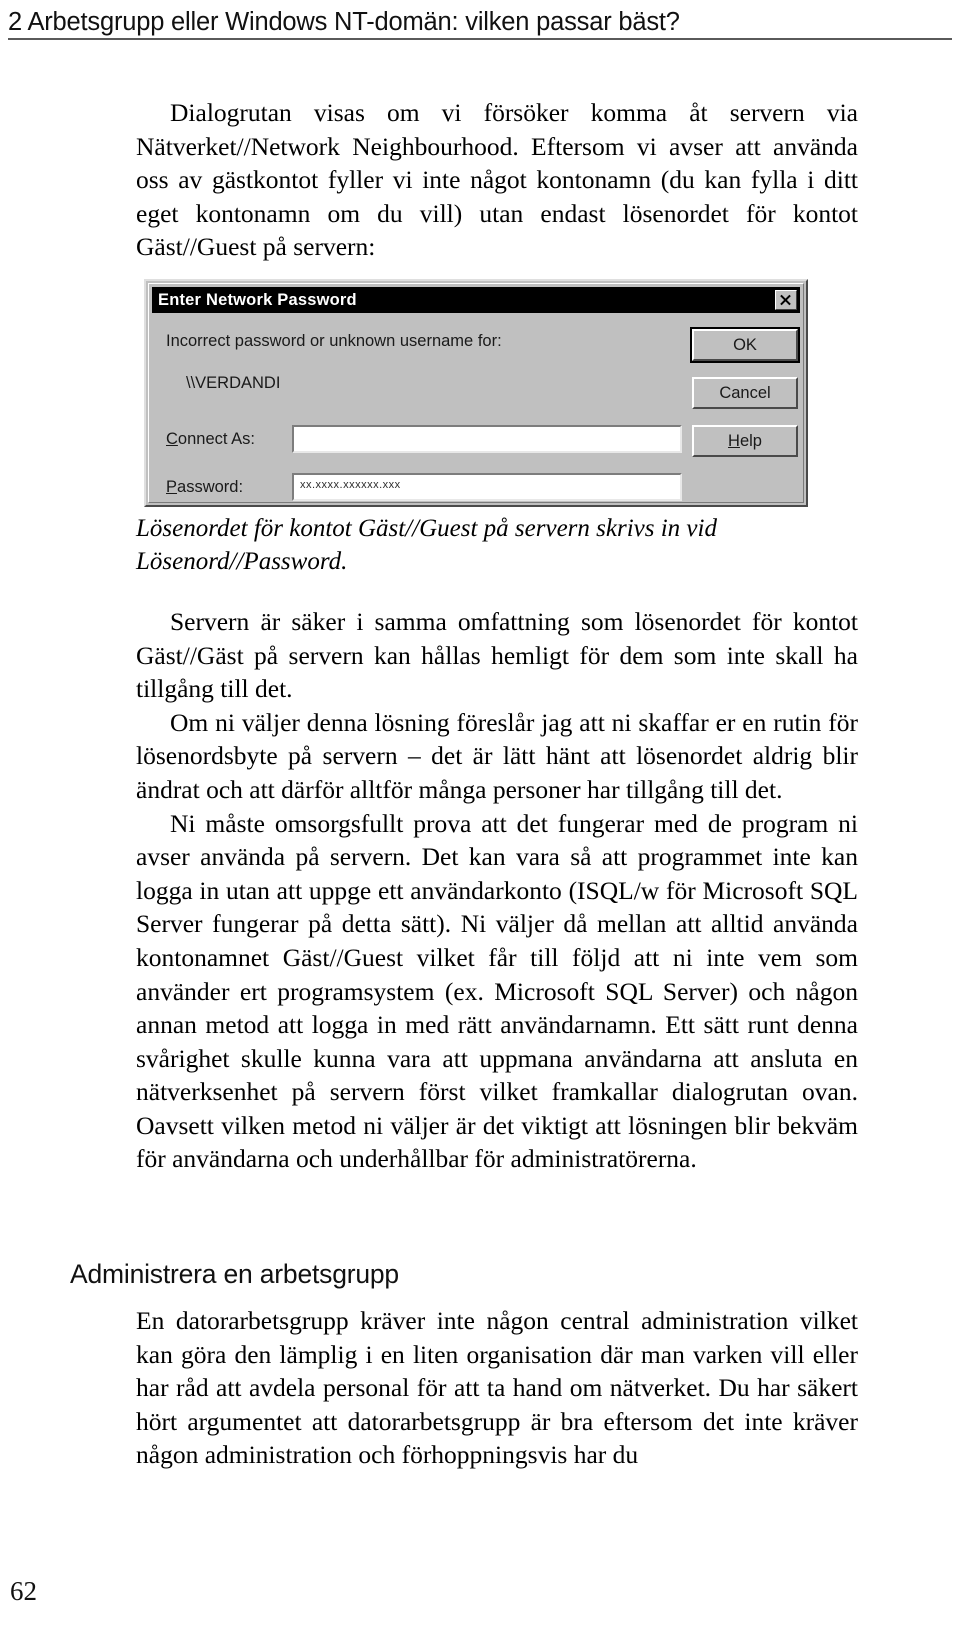  What do you see at coordinates (734, 440) in the screenshot?
I see `help-accel: H` at bounding box center [734, 440].